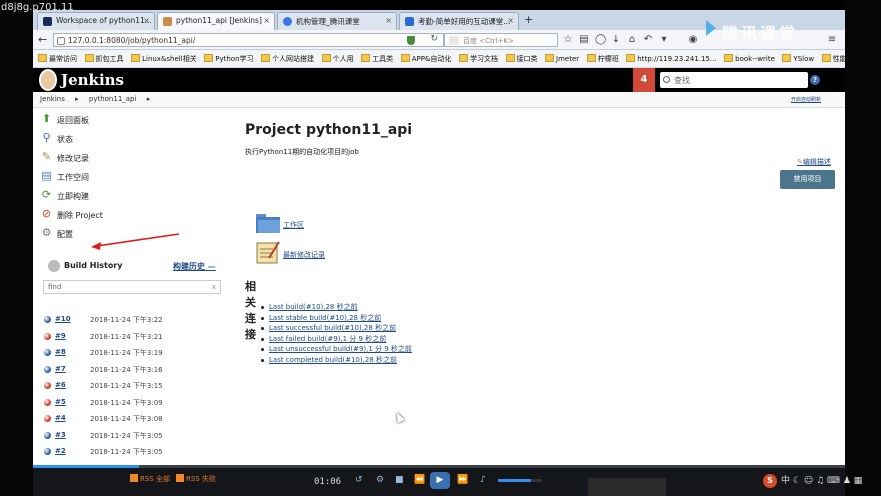 This screenshot has height=496, width=881. I want to click on notification-badge: 4, so click(644, 80).